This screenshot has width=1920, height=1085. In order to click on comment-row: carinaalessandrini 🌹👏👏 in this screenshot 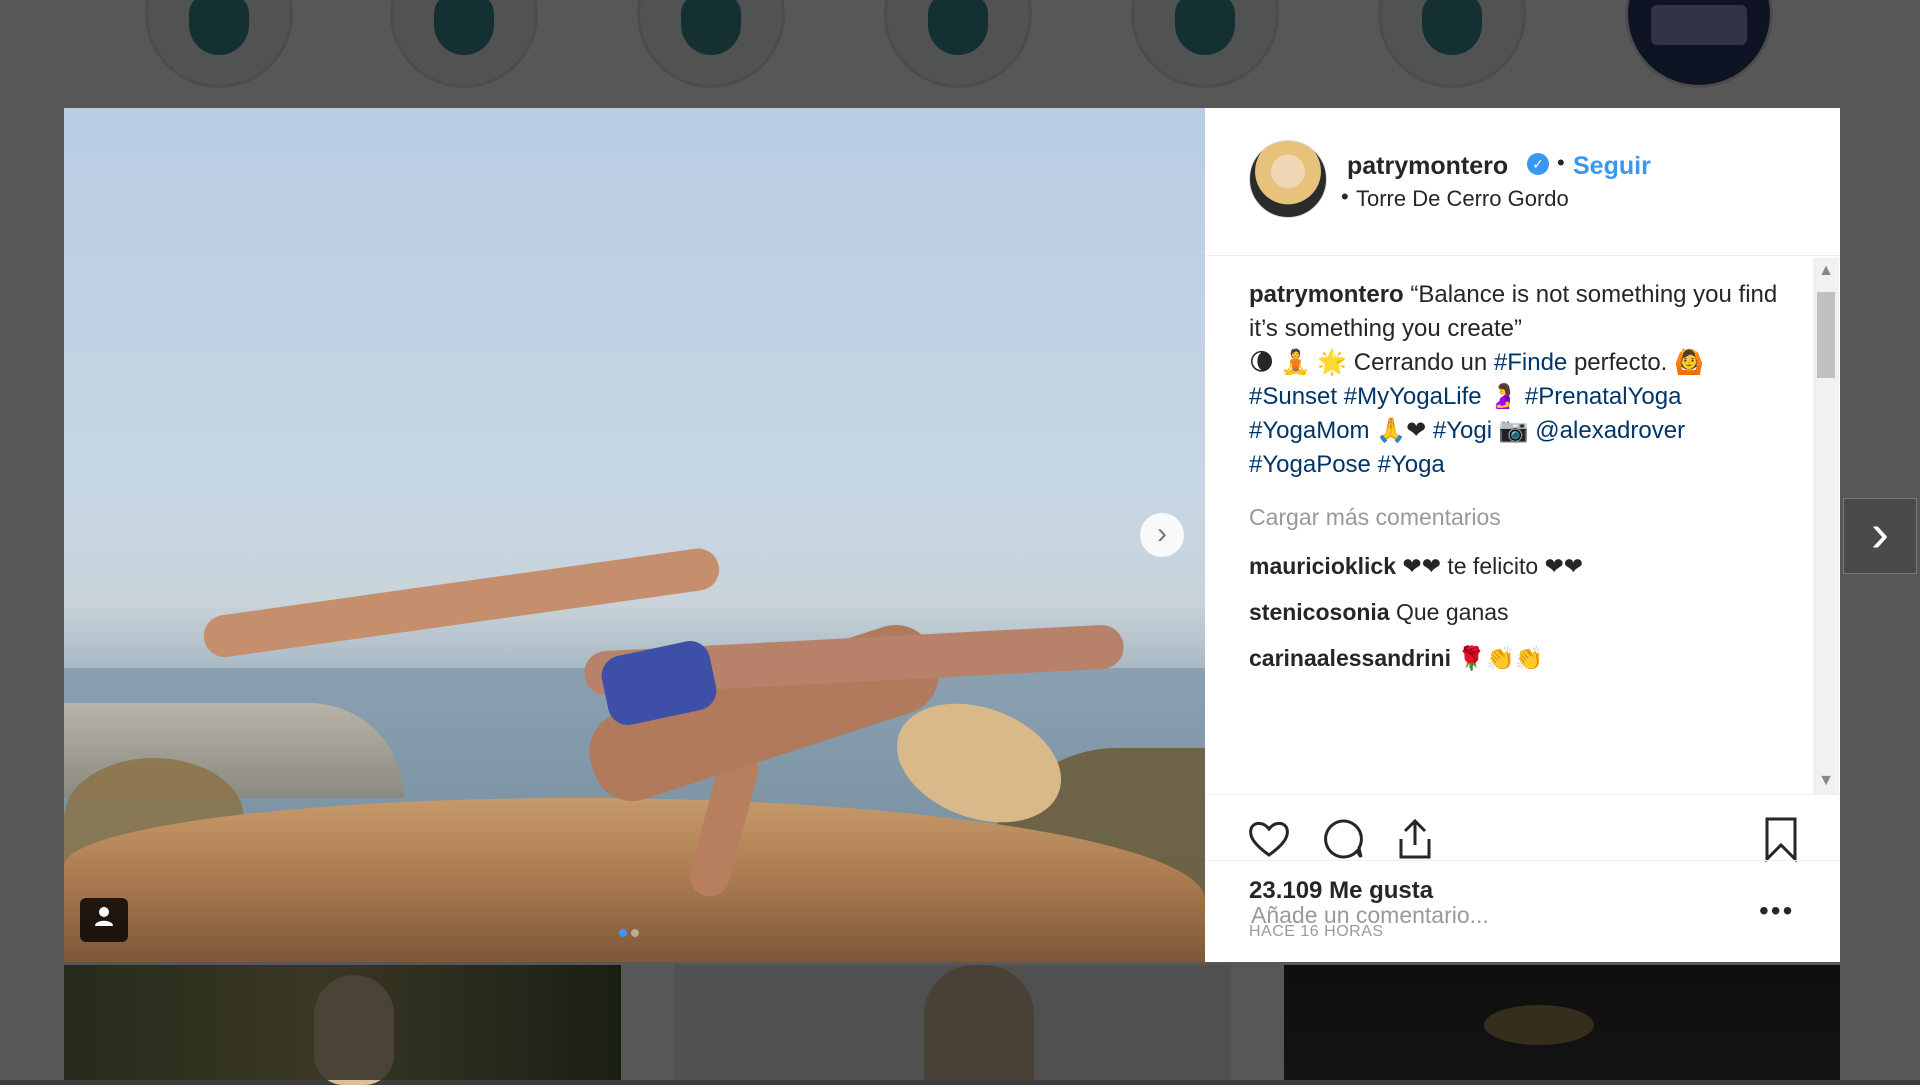, I will do `click(1396, 658)`.